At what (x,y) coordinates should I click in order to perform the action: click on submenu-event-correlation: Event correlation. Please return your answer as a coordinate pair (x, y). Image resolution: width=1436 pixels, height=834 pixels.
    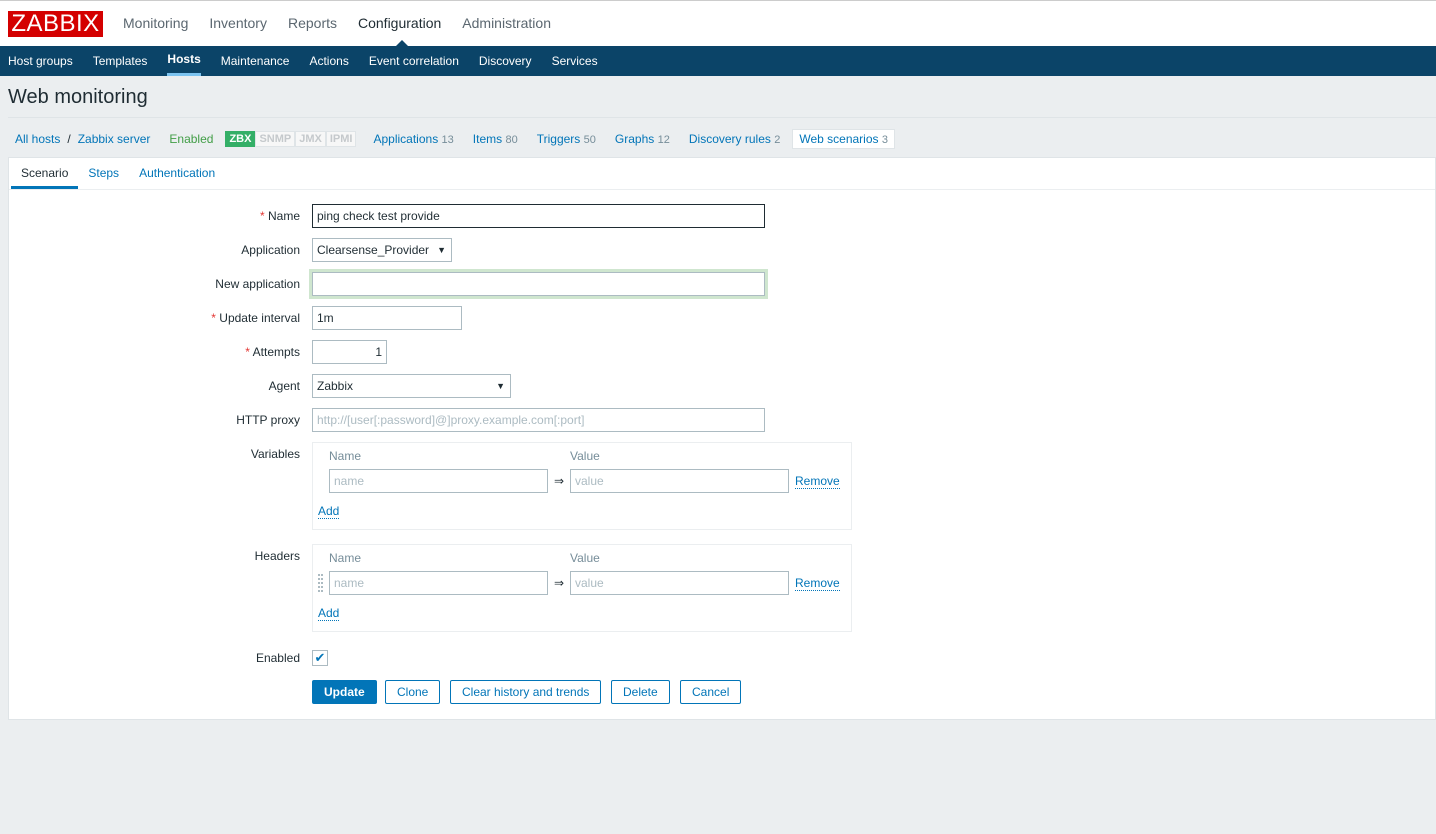
    Looking at the image, I should click on (414, 61).